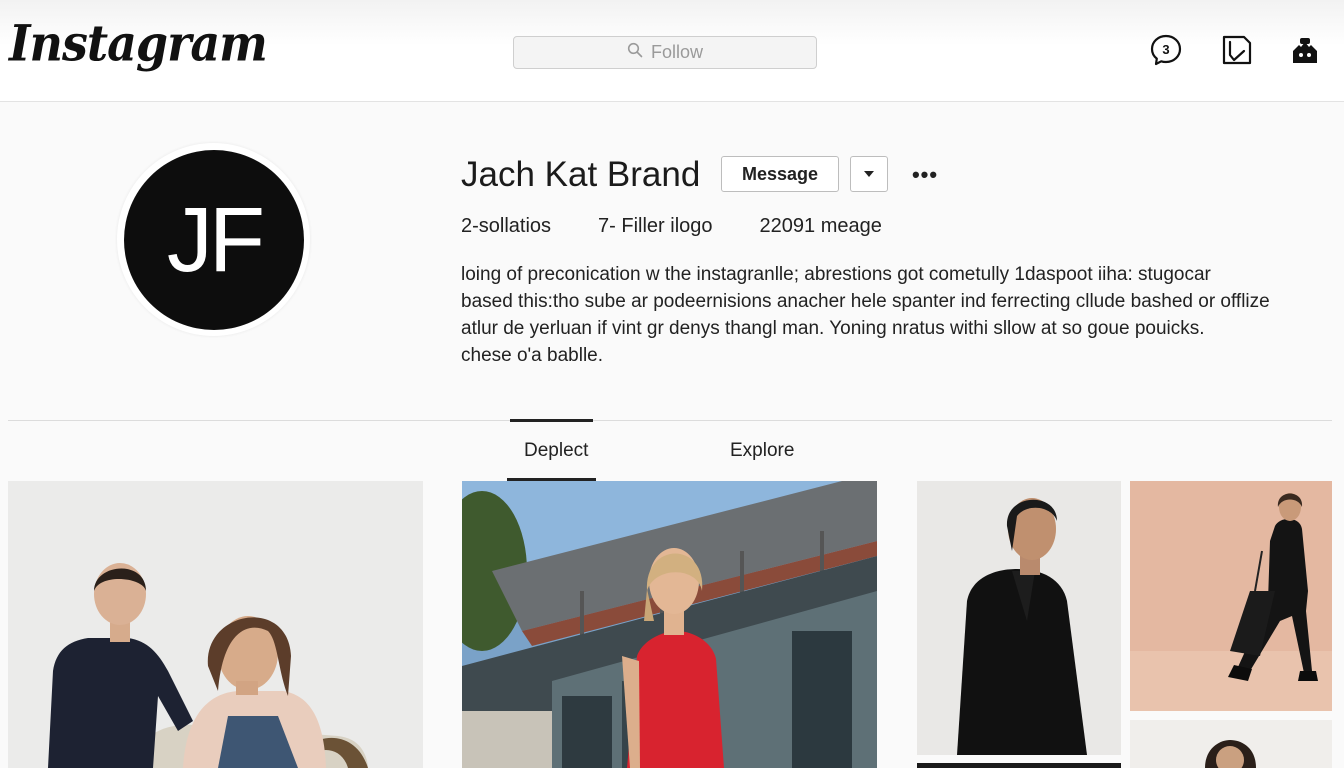 The image size is (1344, 768). Describe the element at coordinates (1231, 596) in the screenshot. I see `post-woman-black-suit-bag` at that location.